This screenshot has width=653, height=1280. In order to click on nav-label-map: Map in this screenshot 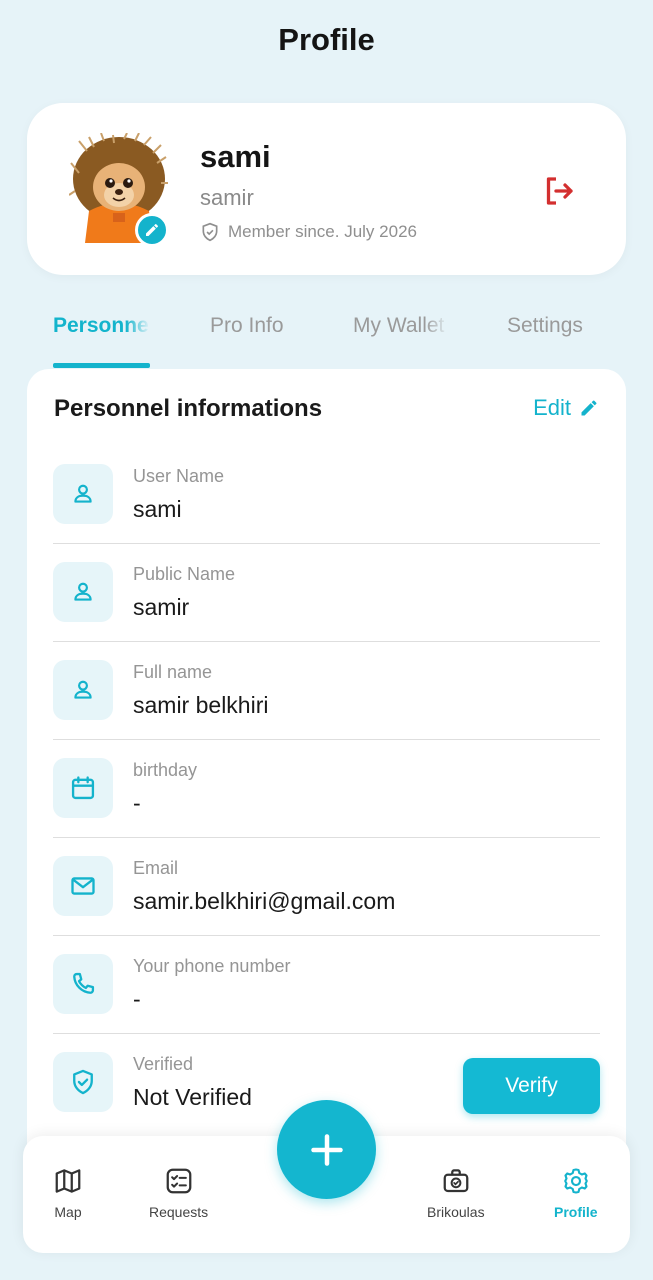, I will do `click(68, 1212)`.